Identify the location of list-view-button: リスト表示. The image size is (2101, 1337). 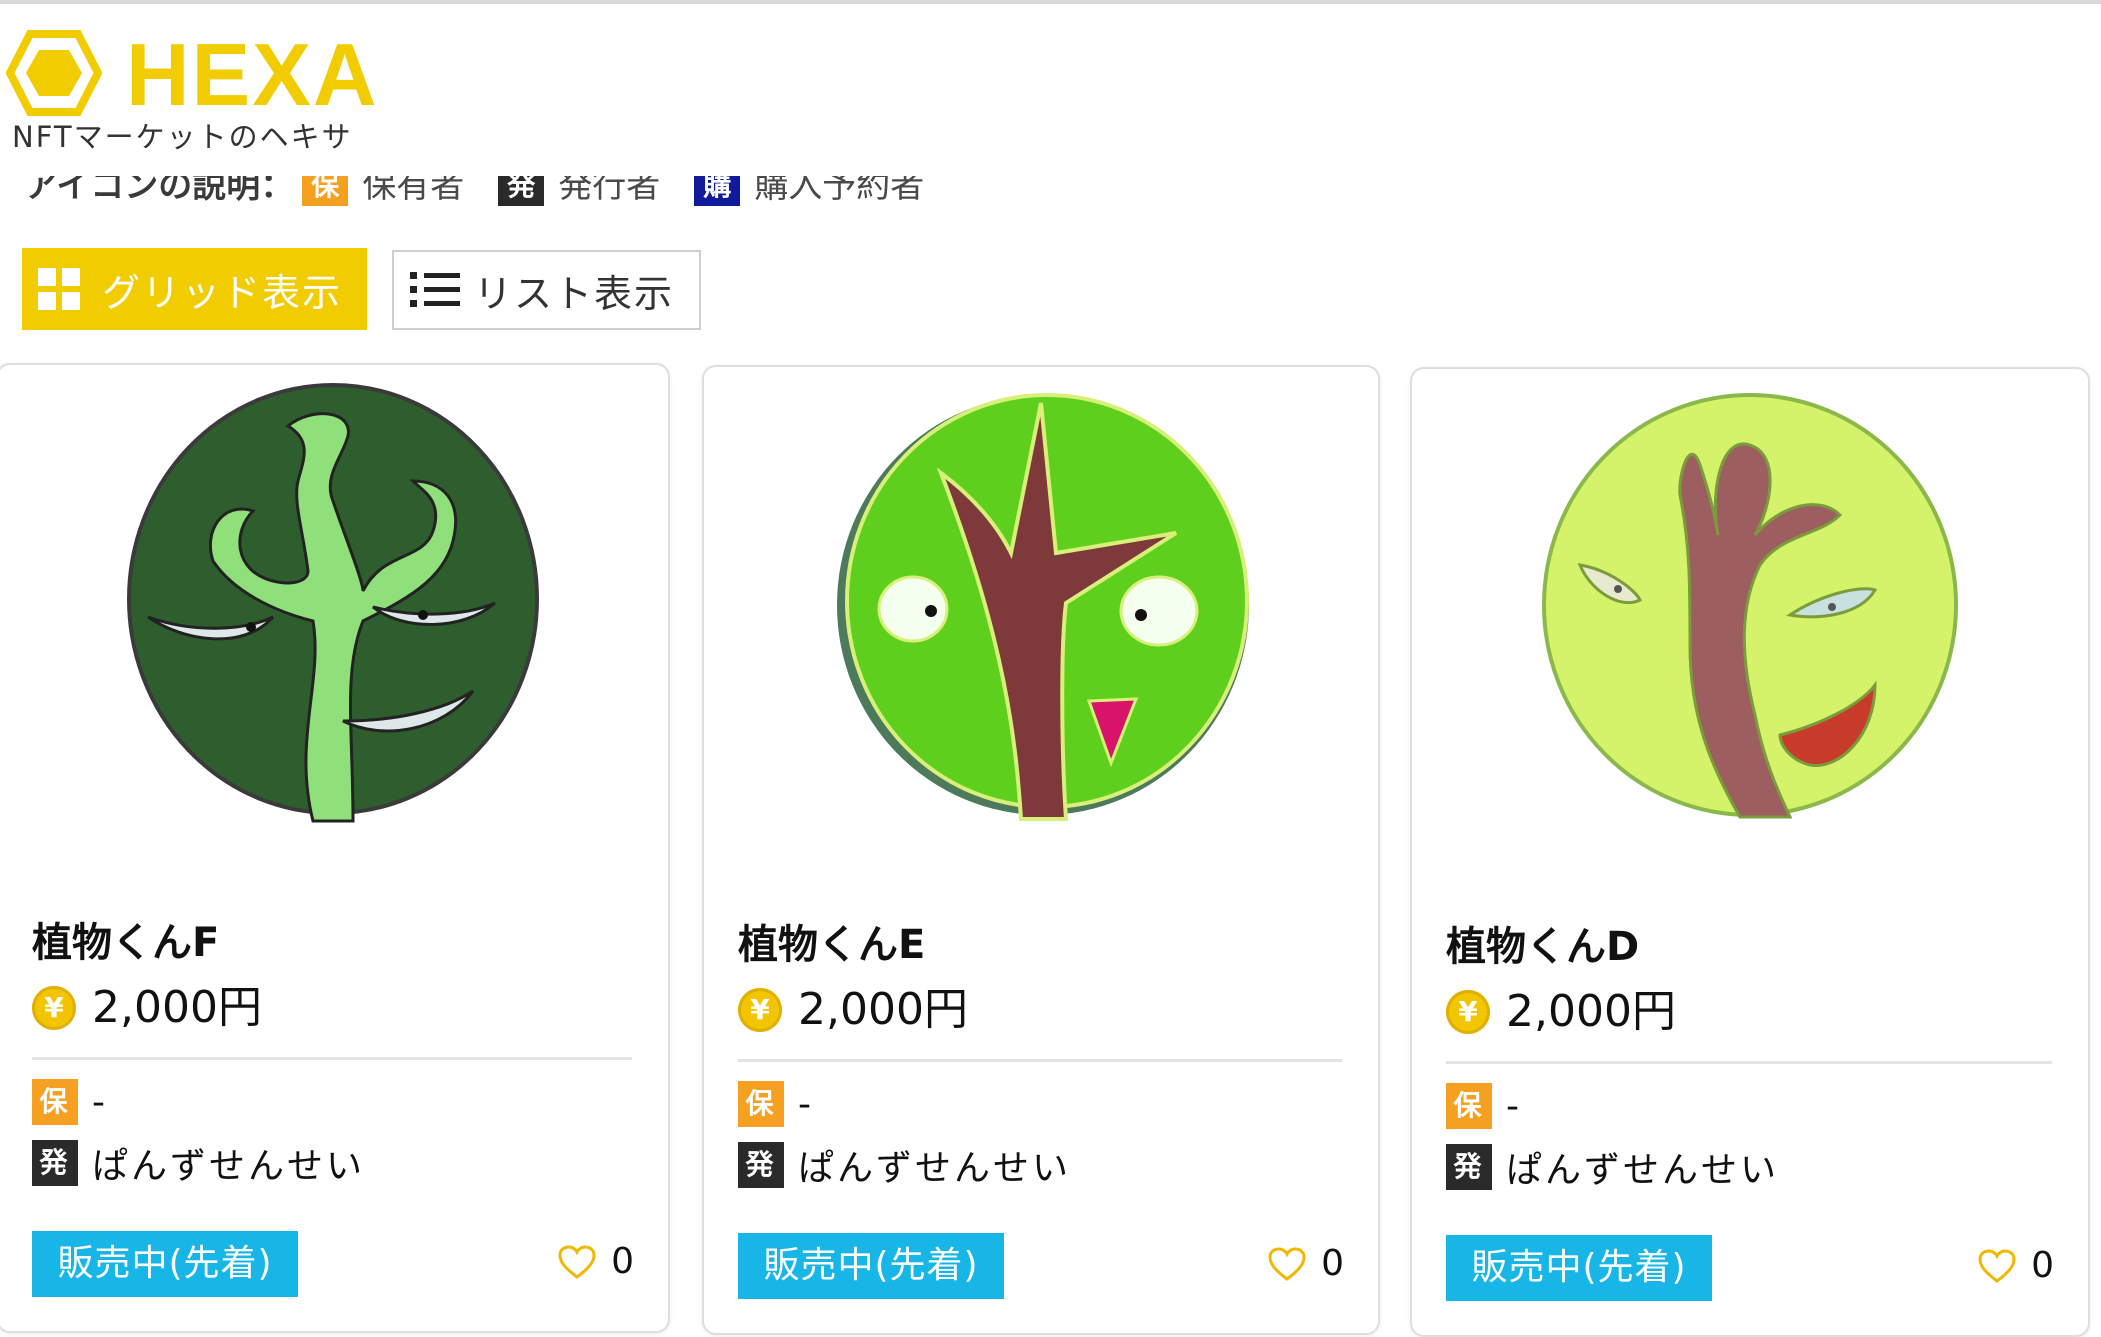
(546, 290).